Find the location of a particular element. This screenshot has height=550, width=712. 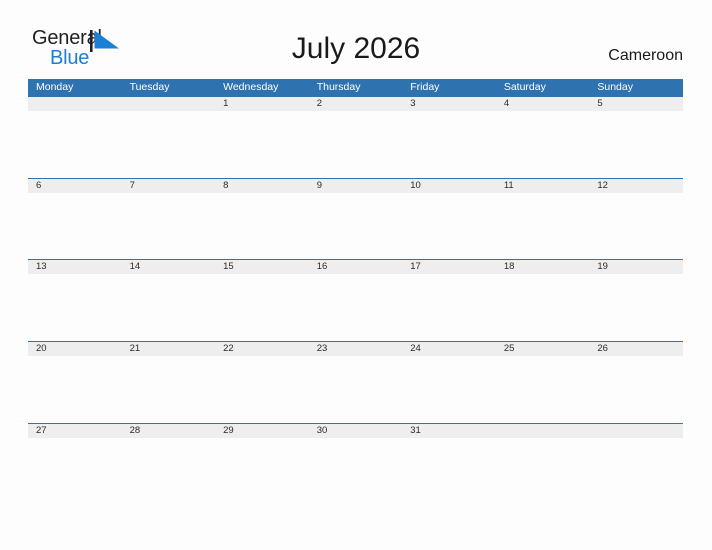

day-cell: 5 is located at coordinates (636, 104).